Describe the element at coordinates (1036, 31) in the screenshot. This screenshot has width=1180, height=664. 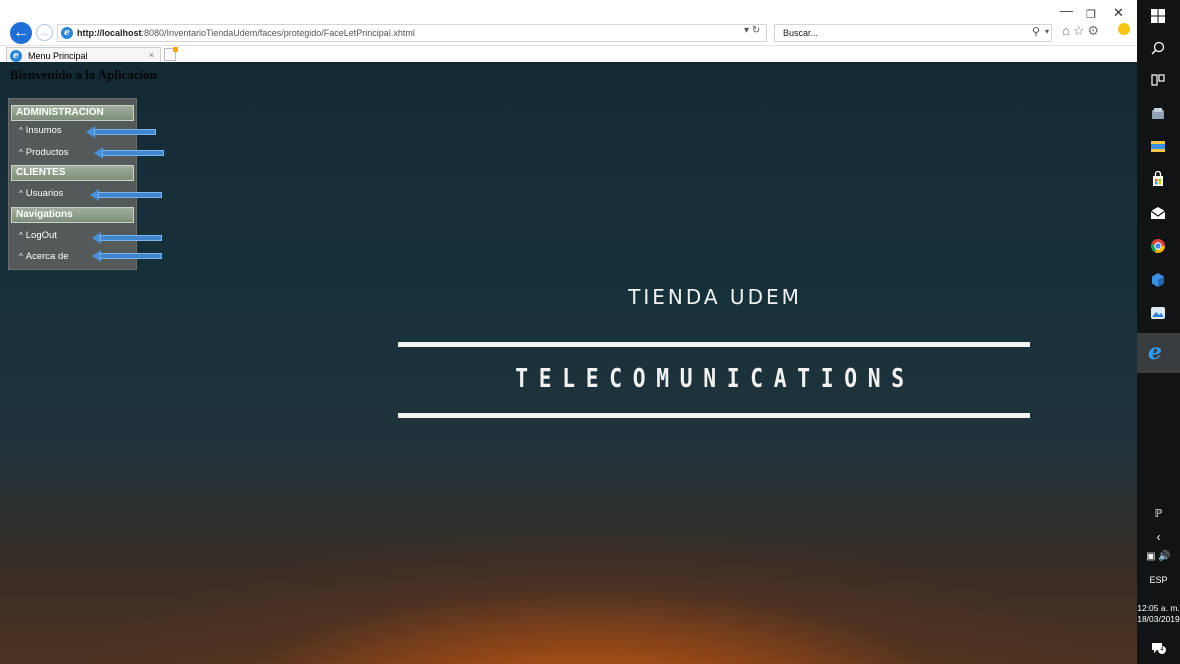
I see `search-icon: ⚲` at that location.